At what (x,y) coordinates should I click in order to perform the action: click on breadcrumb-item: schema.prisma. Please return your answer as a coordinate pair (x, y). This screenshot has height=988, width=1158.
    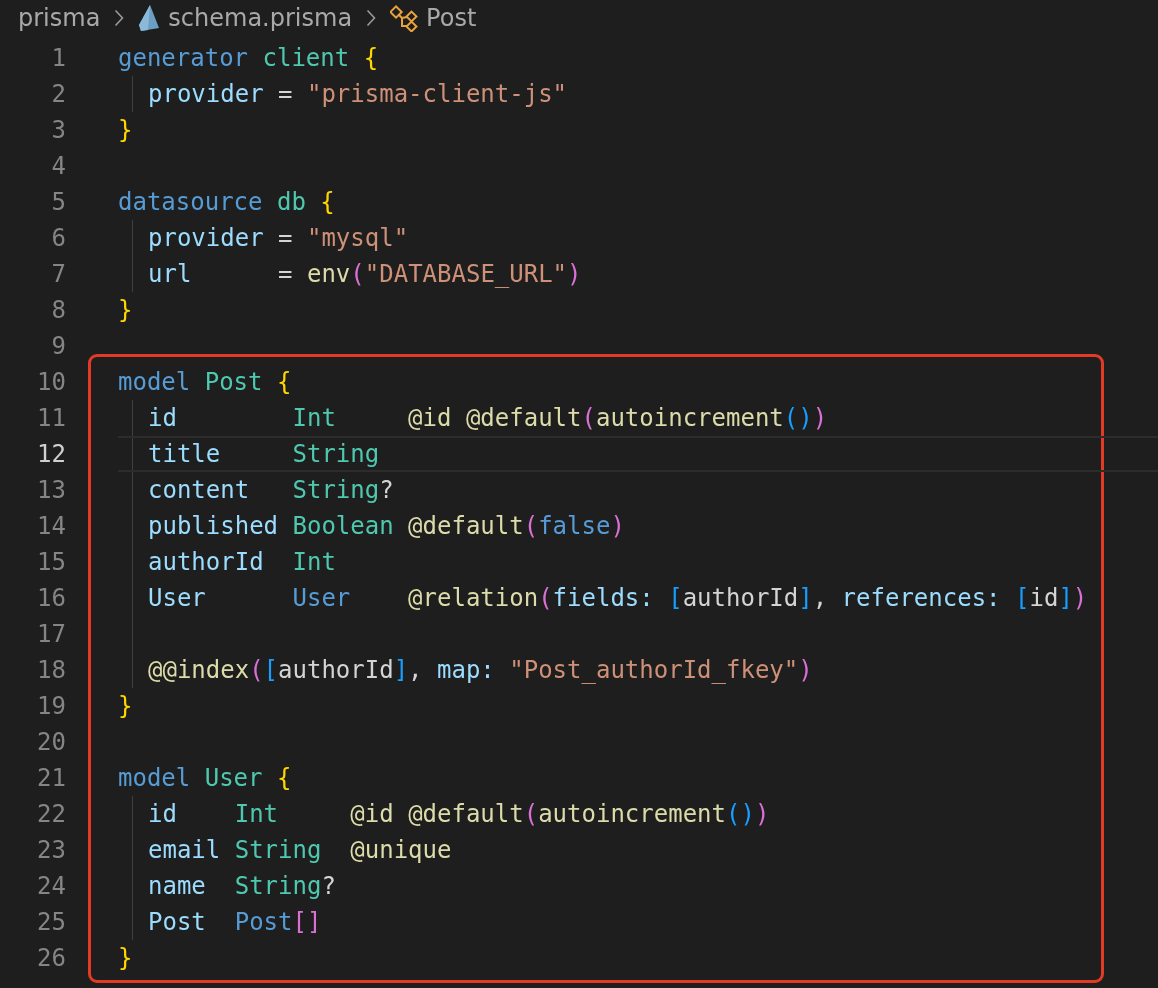
    Looking at the image, I should click on (260, 18).